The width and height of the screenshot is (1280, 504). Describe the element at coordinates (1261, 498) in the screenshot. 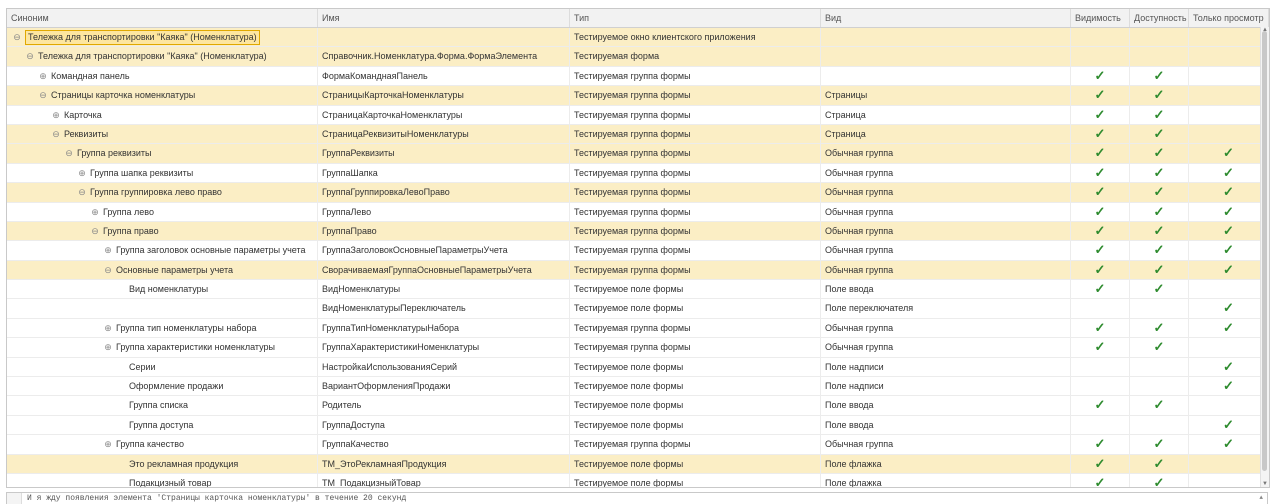

I see `message-scroll-icon: ▲` at that location.